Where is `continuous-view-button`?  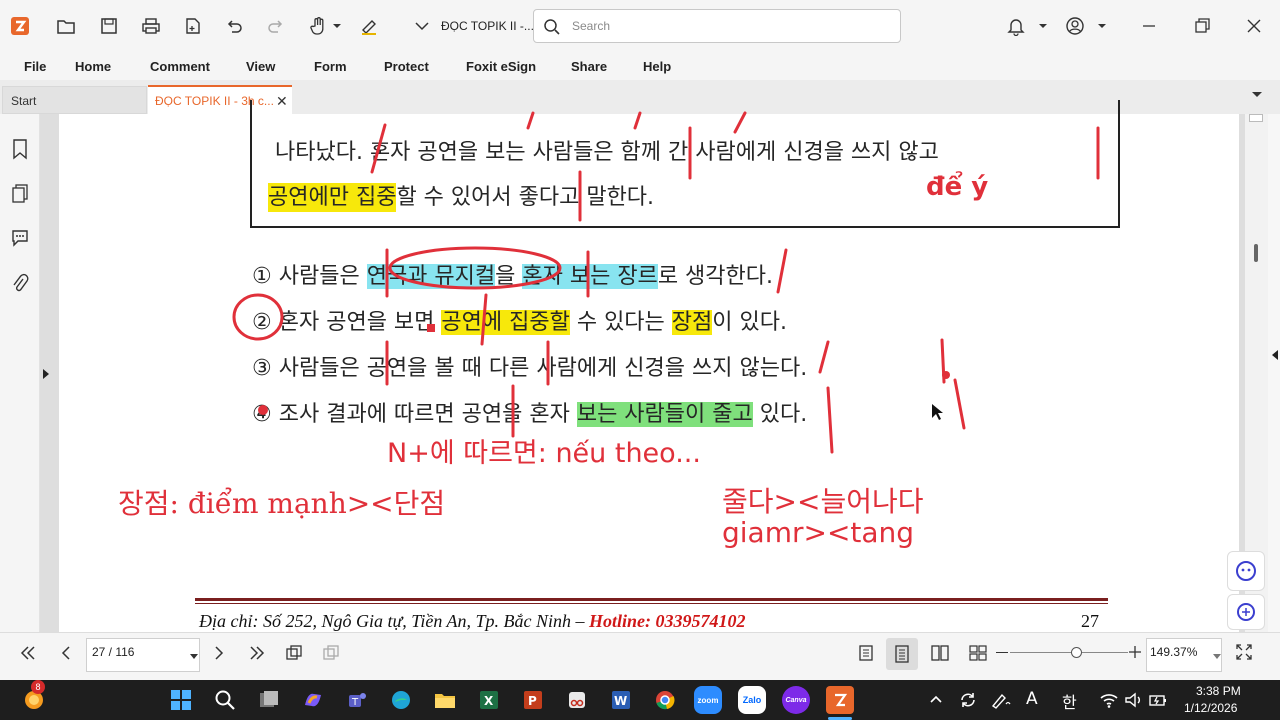 continuous-view-button is located at coordinates (902, 654).